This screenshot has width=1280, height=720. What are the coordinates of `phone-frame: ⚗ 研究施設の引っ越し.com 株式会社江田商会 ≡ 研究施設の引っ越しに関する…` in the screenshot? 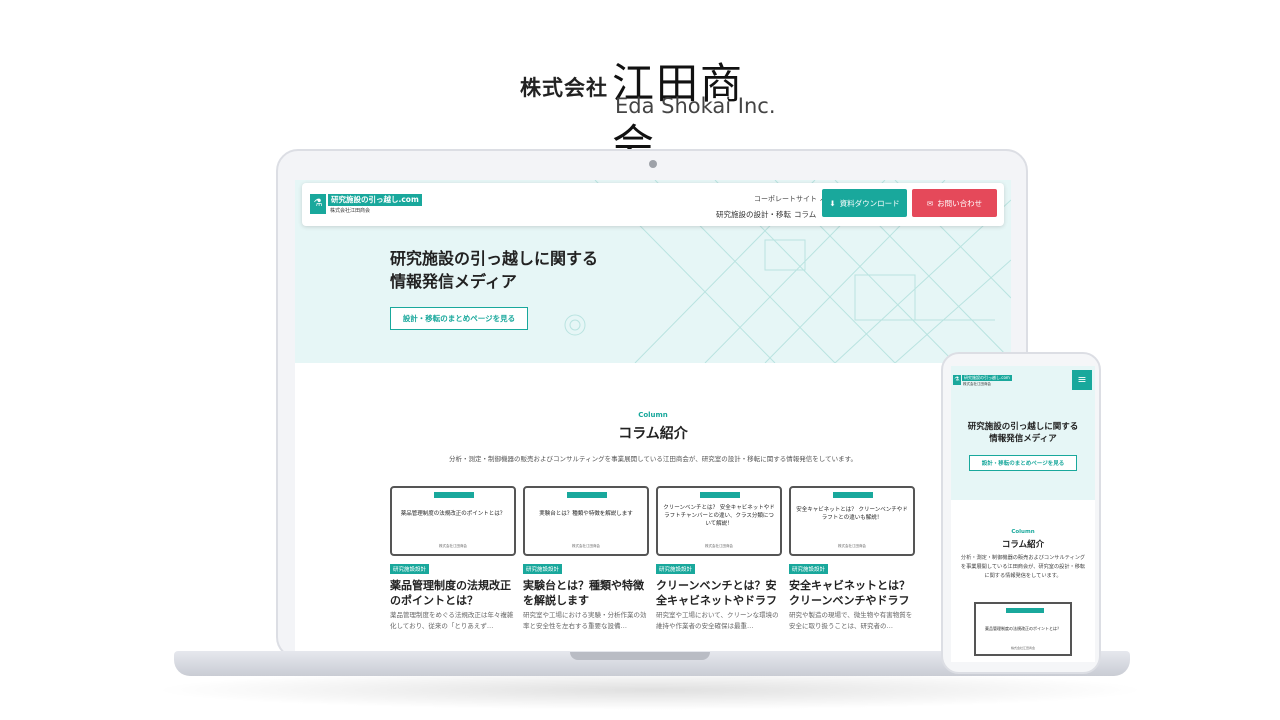 It's located at (1021, 513).